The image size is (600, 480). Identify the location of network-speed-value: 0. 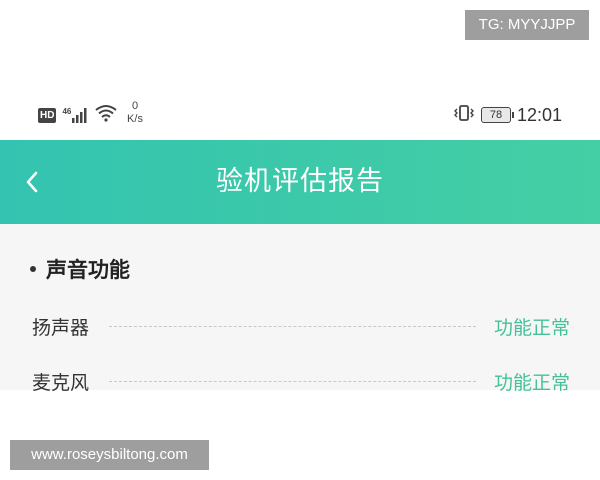
(135, 106).